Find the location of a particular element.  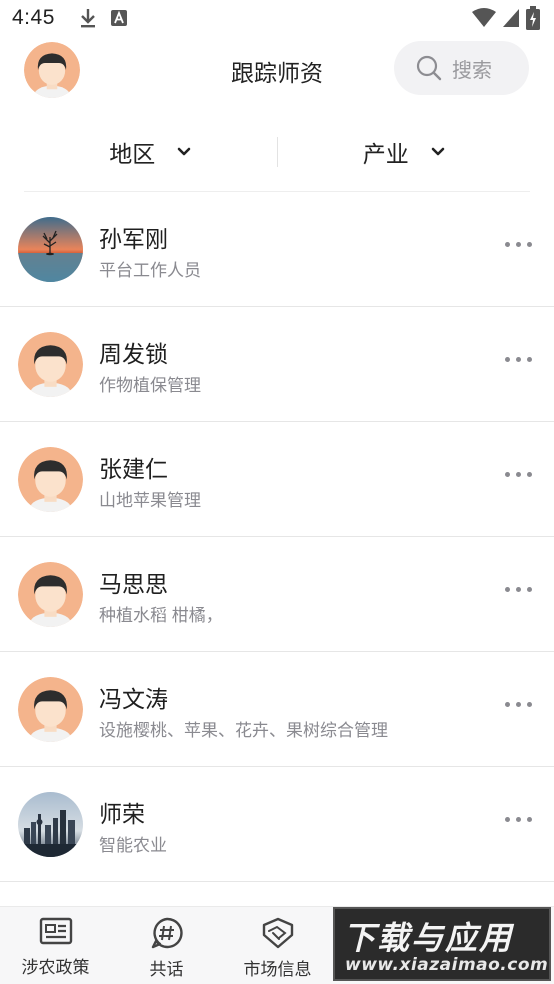

expert-desc: 设施樱桃、苹果、花卉、果树综合管理 is located at coordinates (243, 730).